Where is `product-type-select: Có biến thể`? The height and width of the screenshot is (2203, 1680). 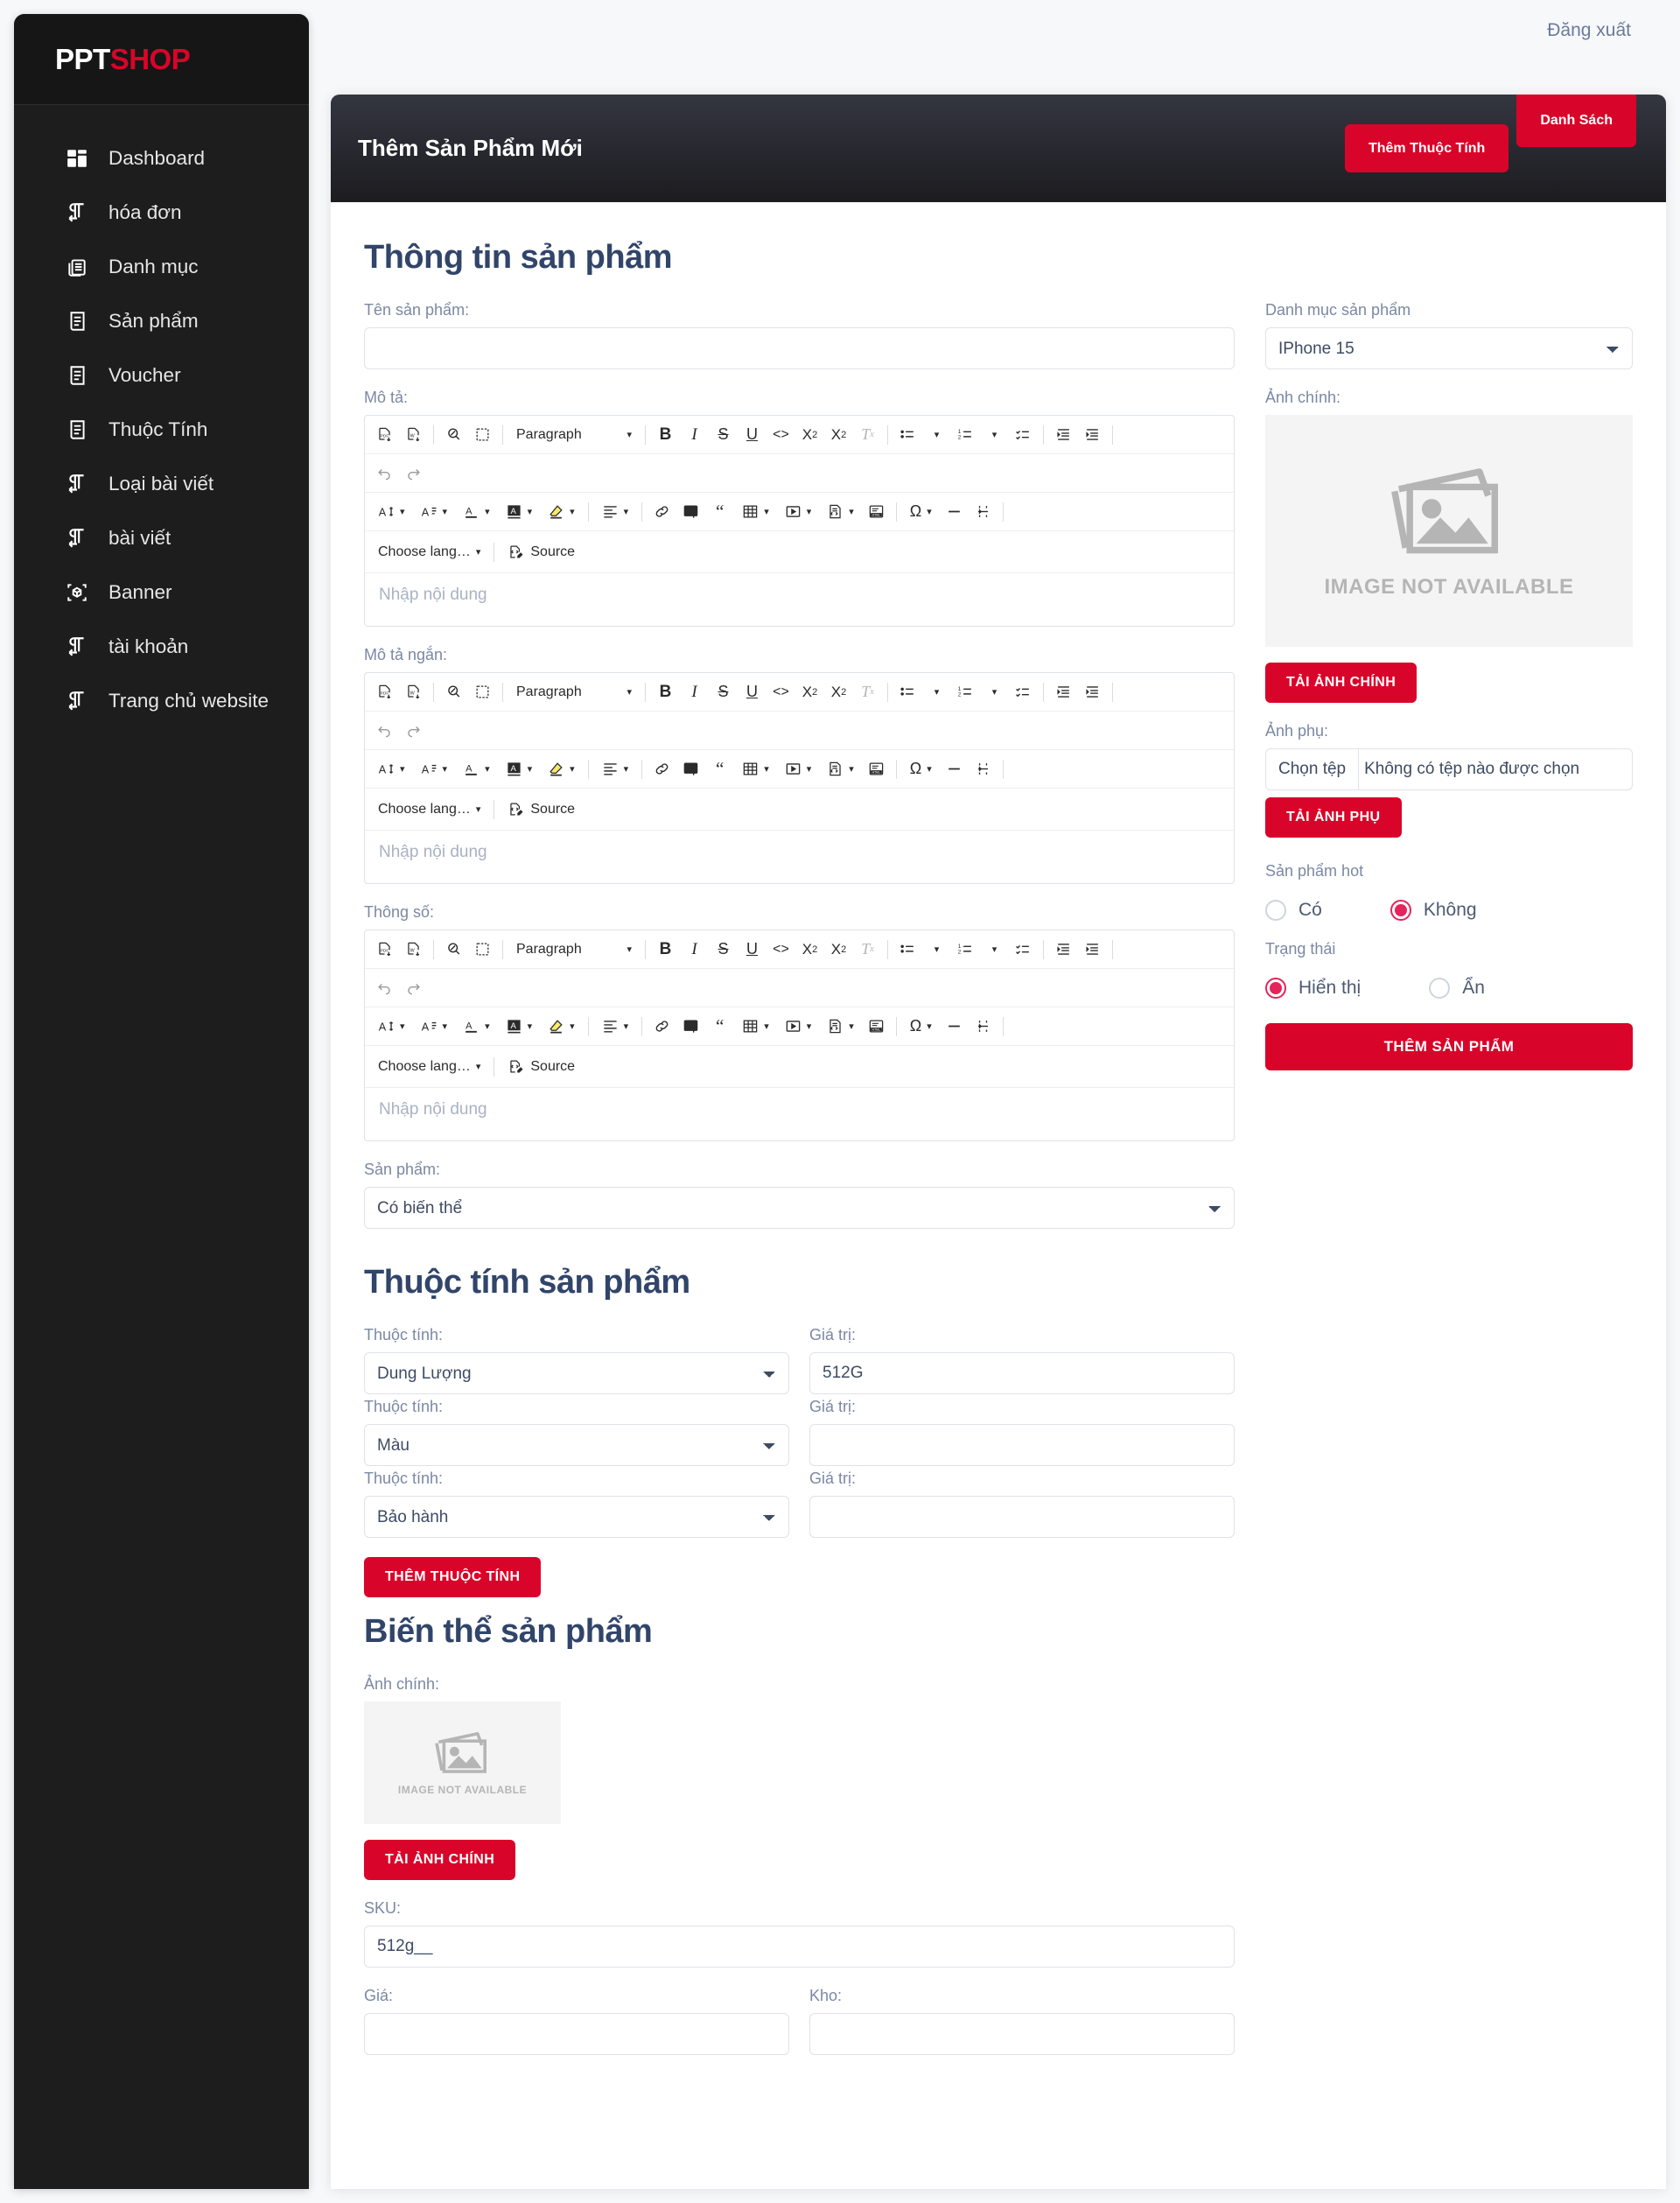 product-type-select: Có biến thể is located at coordinates (799, 1208).